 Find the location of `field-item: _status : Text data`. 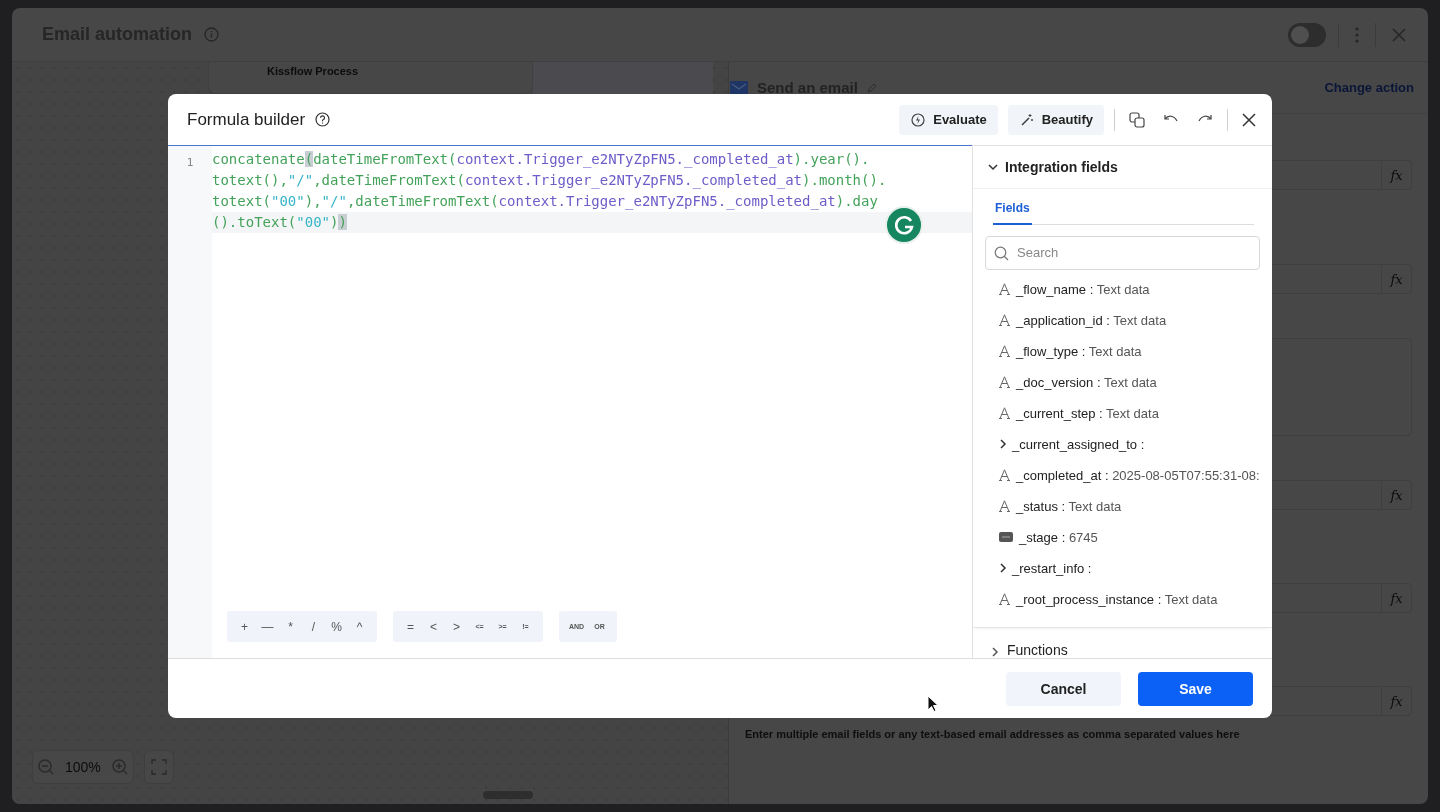

field-item: _status : Text data is located at coordinates (1122, 506).